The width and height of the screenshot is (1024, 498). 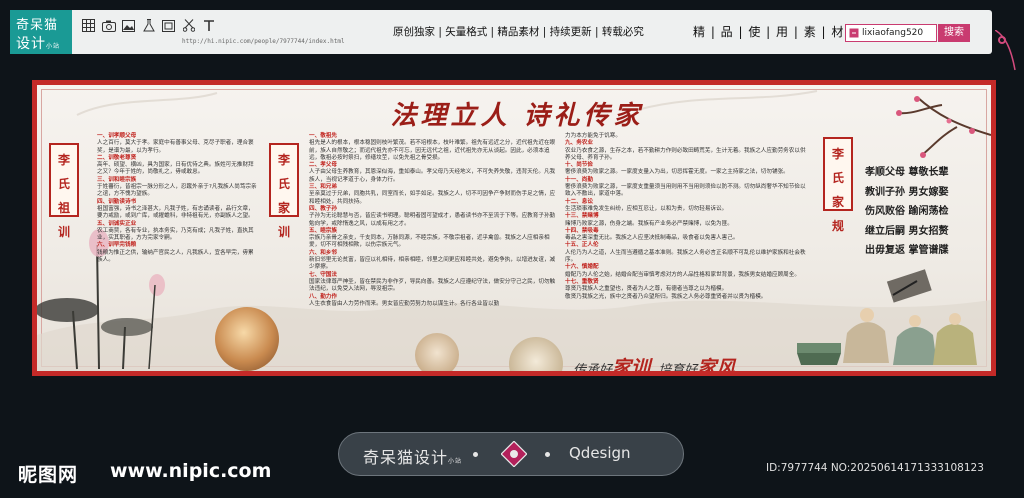 What do you see at coordinates (838, 185) in the screenshot?
I see `tab-family-rules: 李氏家规` at bounding box center [838, 185].